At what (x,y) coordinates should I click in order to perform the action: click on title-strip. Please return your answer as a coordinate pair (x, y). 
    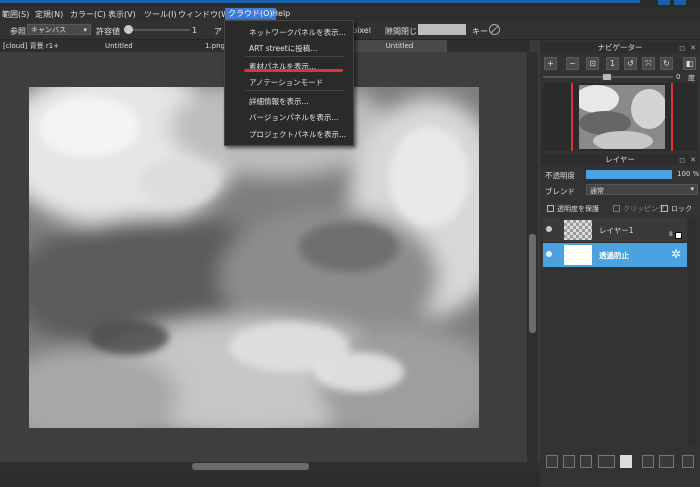
    Looking at the image, I should click on (350, 3).